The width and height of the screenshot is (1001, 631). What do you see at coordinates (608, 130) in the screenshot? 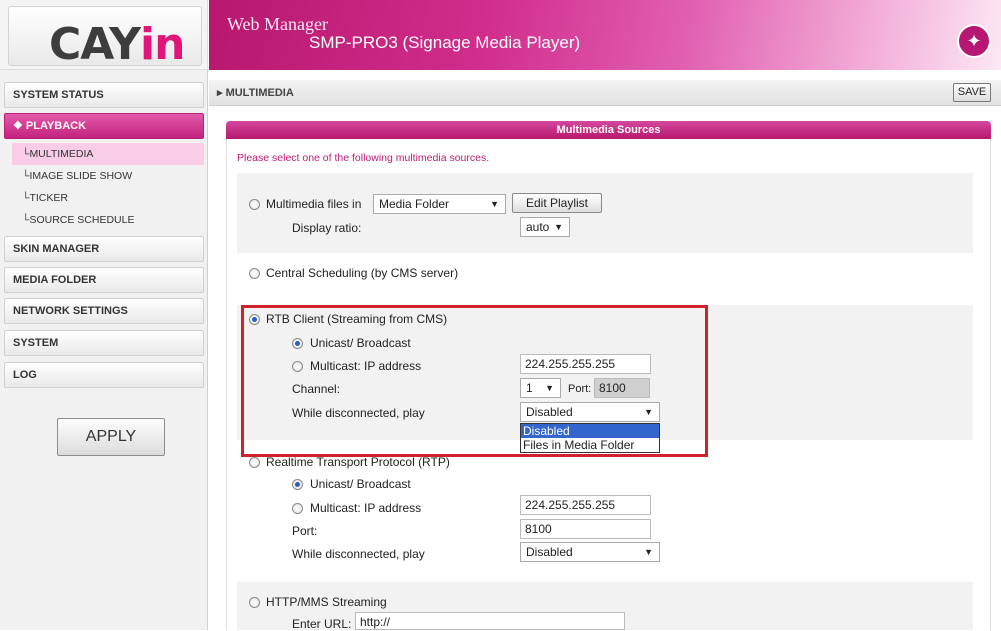
I see `panel-title: Multimedia Sources` at bounding box center [608, 130].